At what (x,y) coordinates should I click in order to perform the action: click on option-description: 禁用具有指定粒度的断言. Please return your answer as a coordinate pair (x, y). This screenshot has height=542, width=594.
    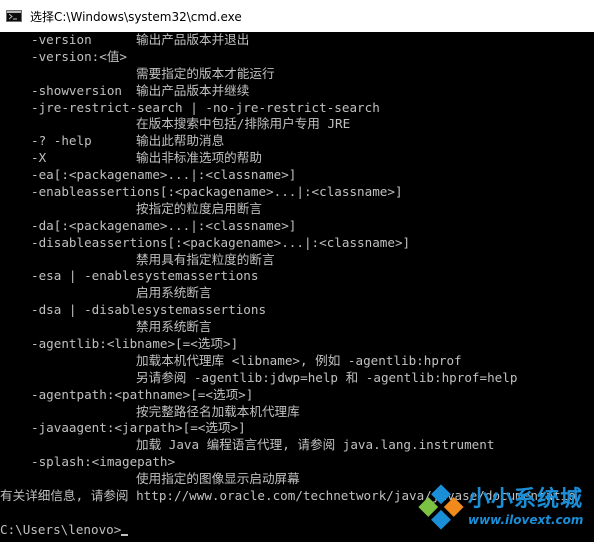
    Looking at the image, I should click on (205, 259).